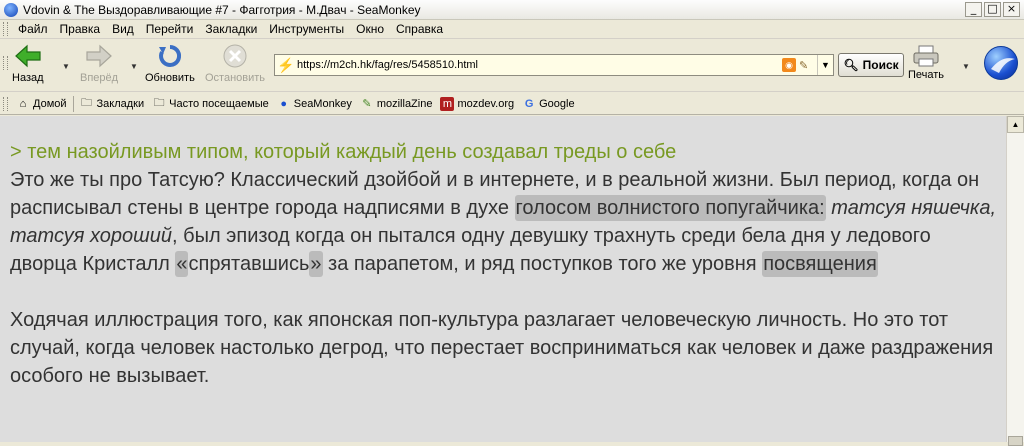  What do you see at coordinates (486, 103) in the screenshot?
I see `bookmark-mozdev-label: mozdev.org` at bounding box center [486, 103].